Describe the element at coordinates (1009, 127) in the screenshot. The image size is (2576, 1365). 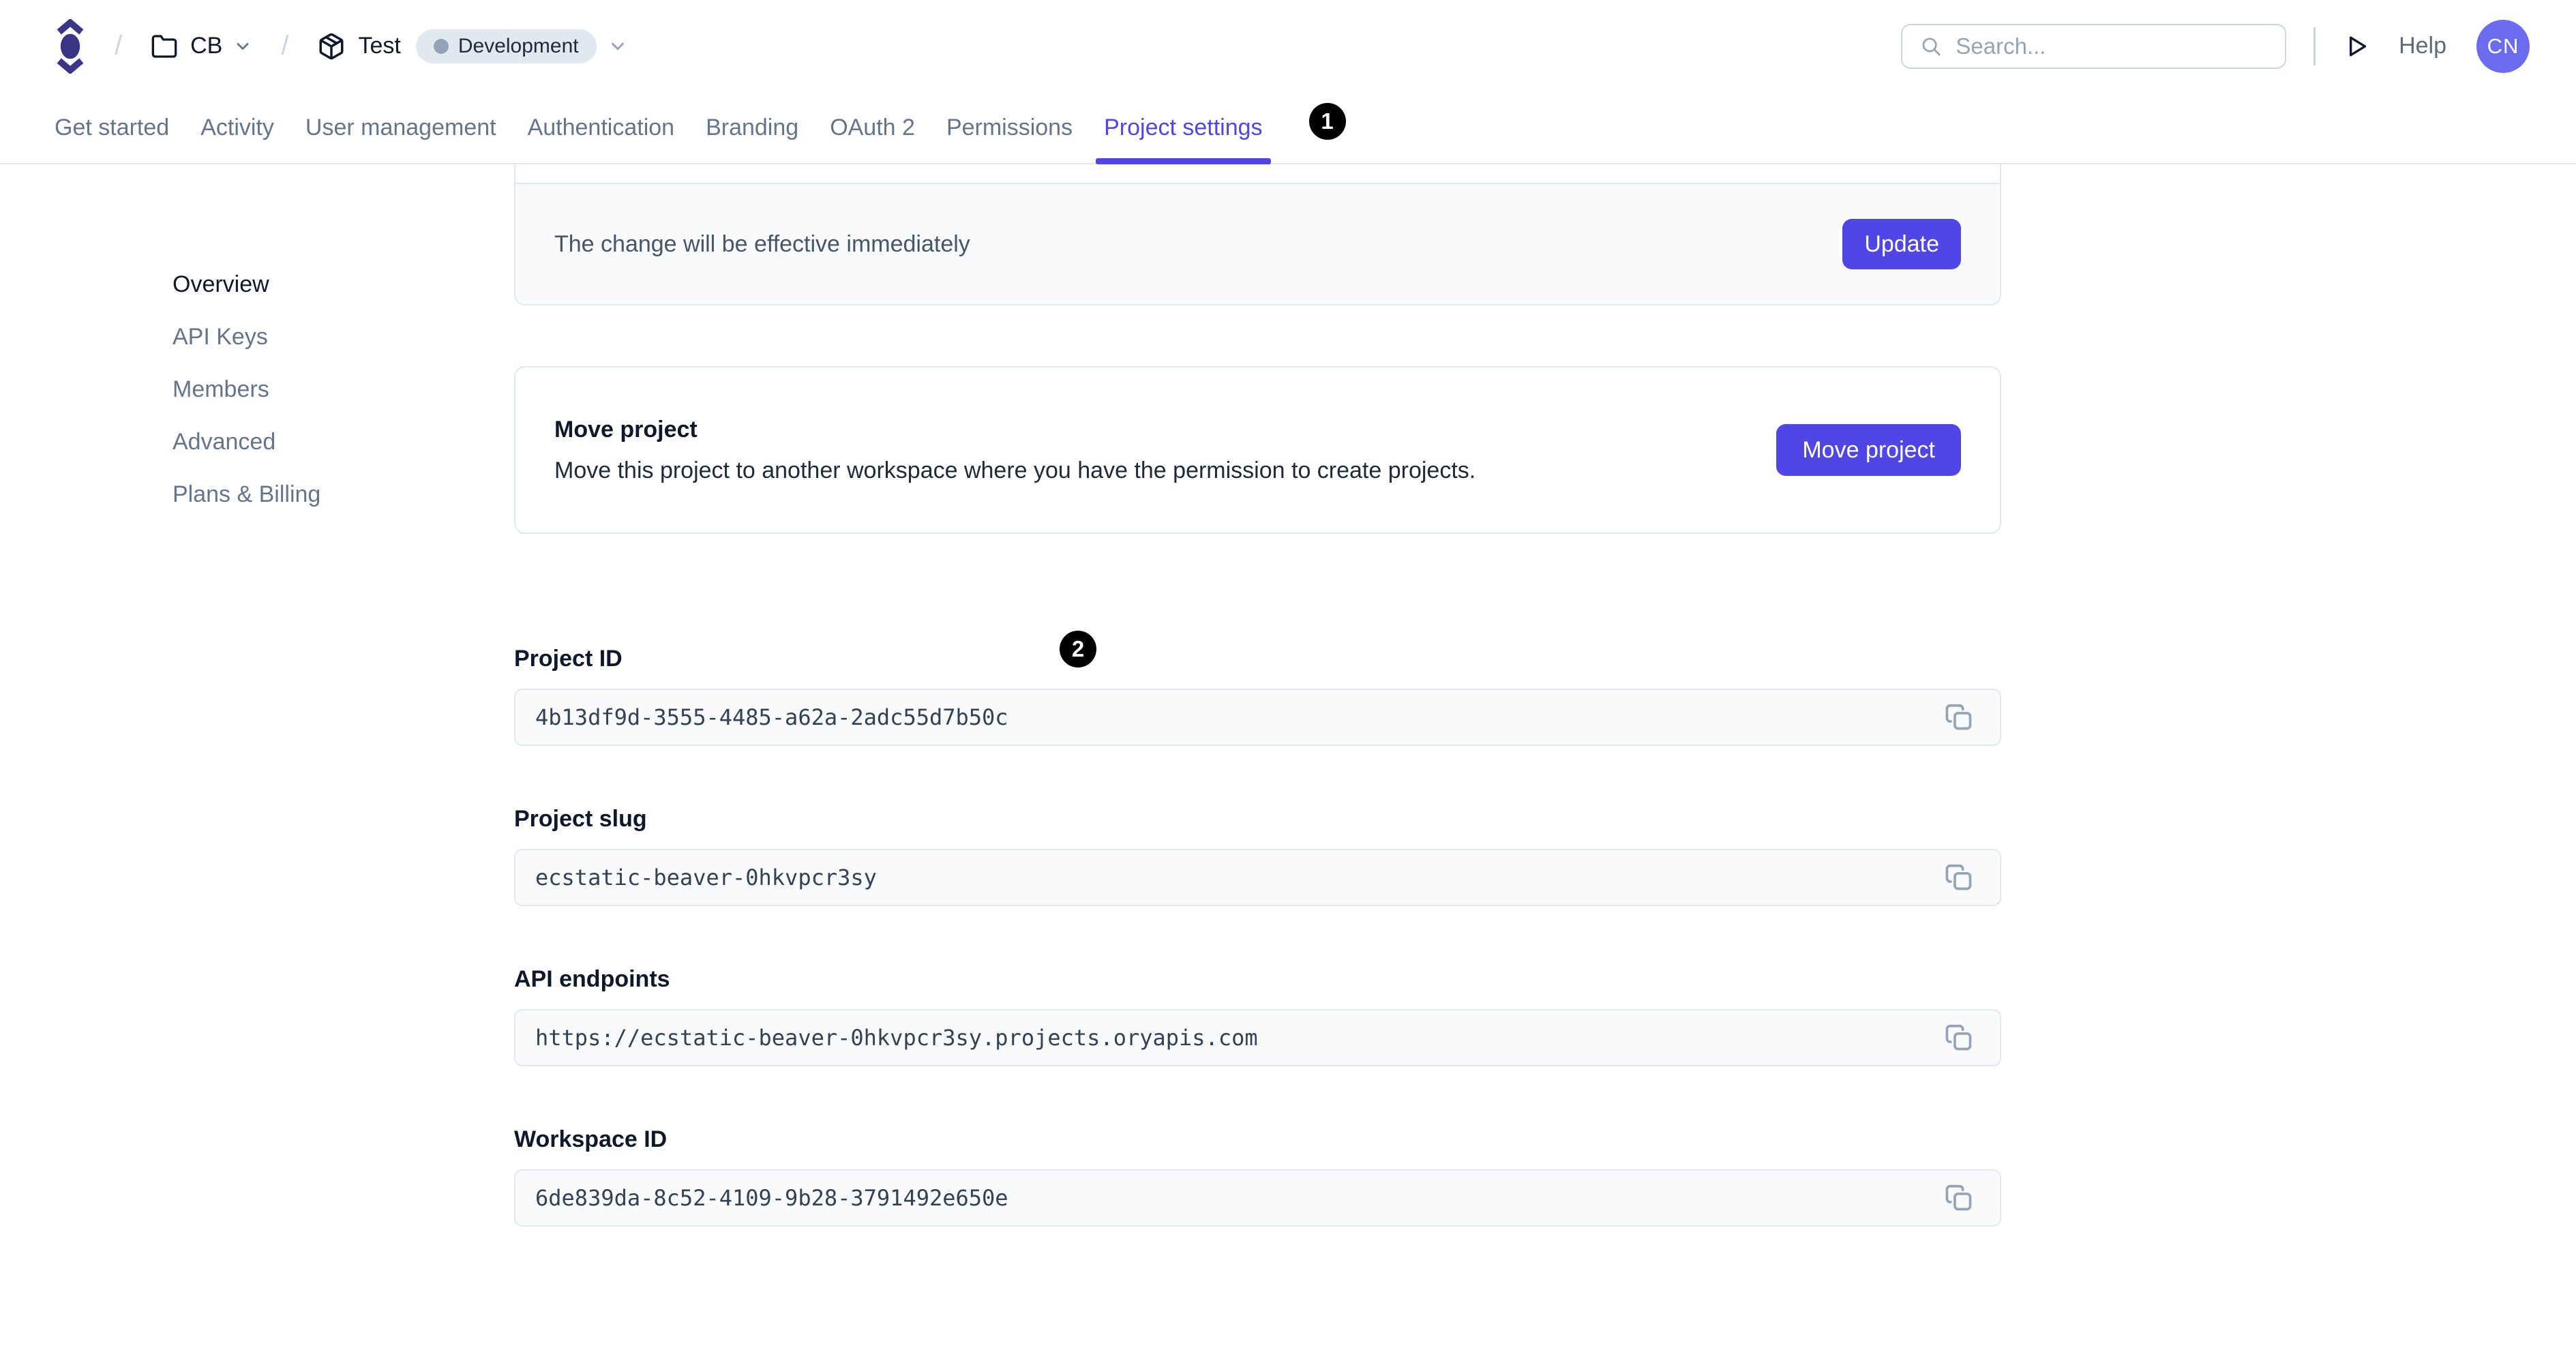
I see `tab-permissions: Permissions` at that location.